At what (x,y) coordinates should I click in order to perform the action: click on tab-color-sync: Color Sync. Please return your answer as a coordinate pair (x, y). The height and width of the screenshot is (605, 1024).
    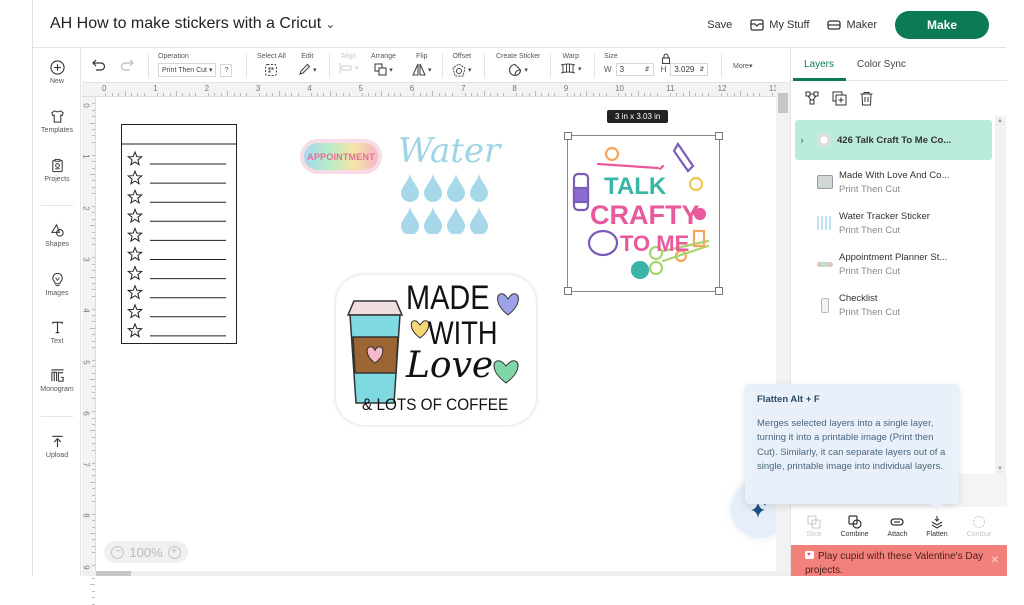
    Looking at the image, I should click on (881, 64).